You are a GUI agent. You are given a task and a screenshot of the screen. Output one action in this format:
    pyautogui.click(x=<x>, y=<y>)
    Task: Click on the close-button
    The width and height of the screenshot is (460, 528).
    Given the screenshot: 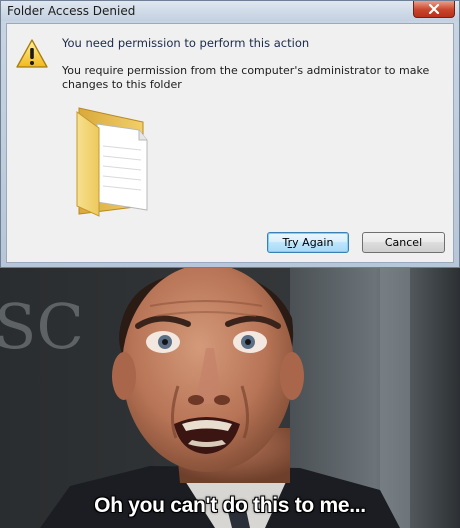 What is the action you would take?
    pyautogui.click(x=434, y=9)
    